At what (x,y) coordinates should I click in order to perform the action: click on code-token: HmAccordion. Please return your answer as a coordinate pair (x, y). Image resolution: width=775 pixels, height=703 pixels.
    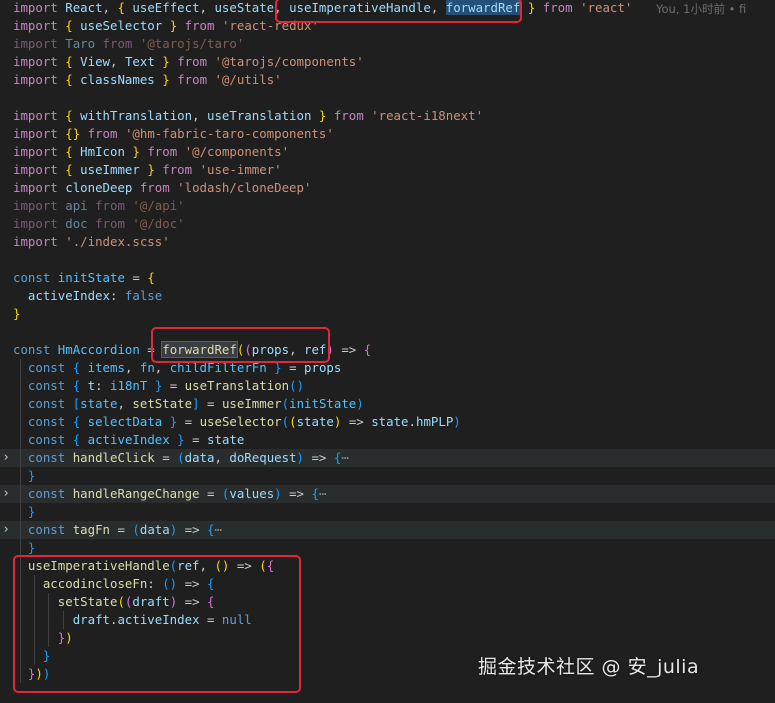
    Looking at the image, I should click on (98, 349).